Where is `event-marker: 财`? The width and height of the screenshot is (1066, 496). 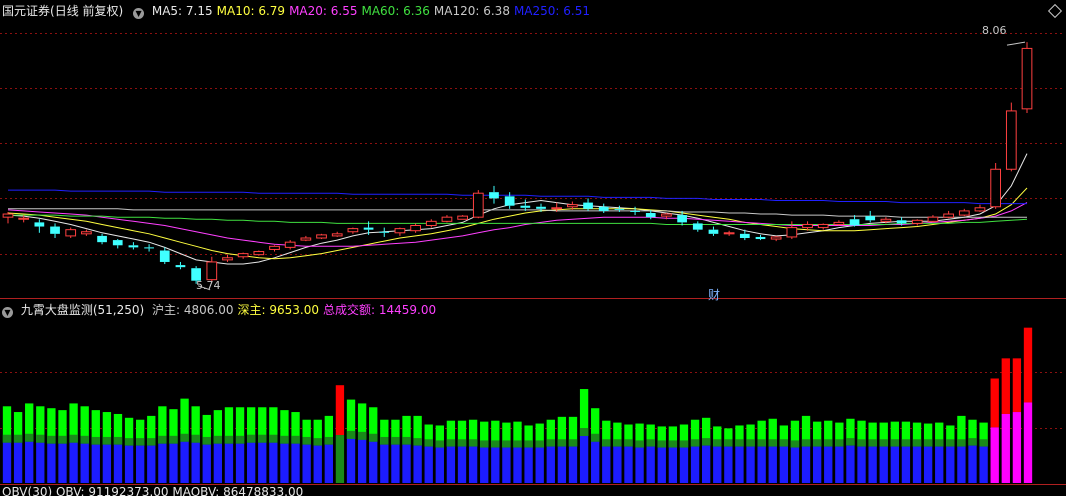
event-marker: 财 is located at coordinates (714, 294).